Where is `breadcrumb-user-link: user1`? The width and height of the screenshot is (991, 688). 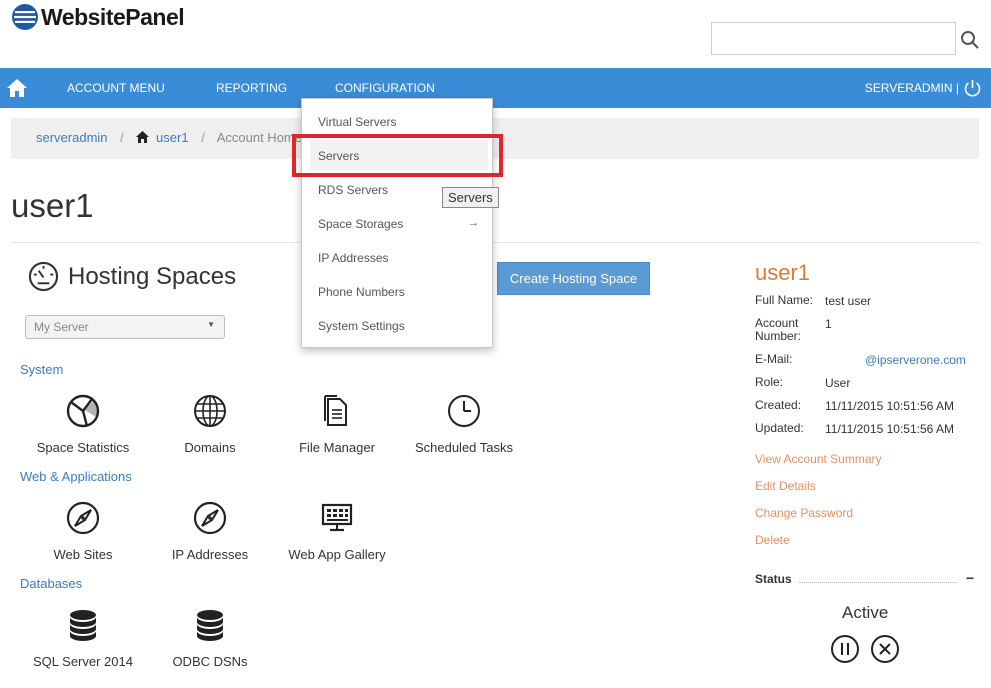
breadcrumb-user-link: user1 is located at coordinates (172, 137).